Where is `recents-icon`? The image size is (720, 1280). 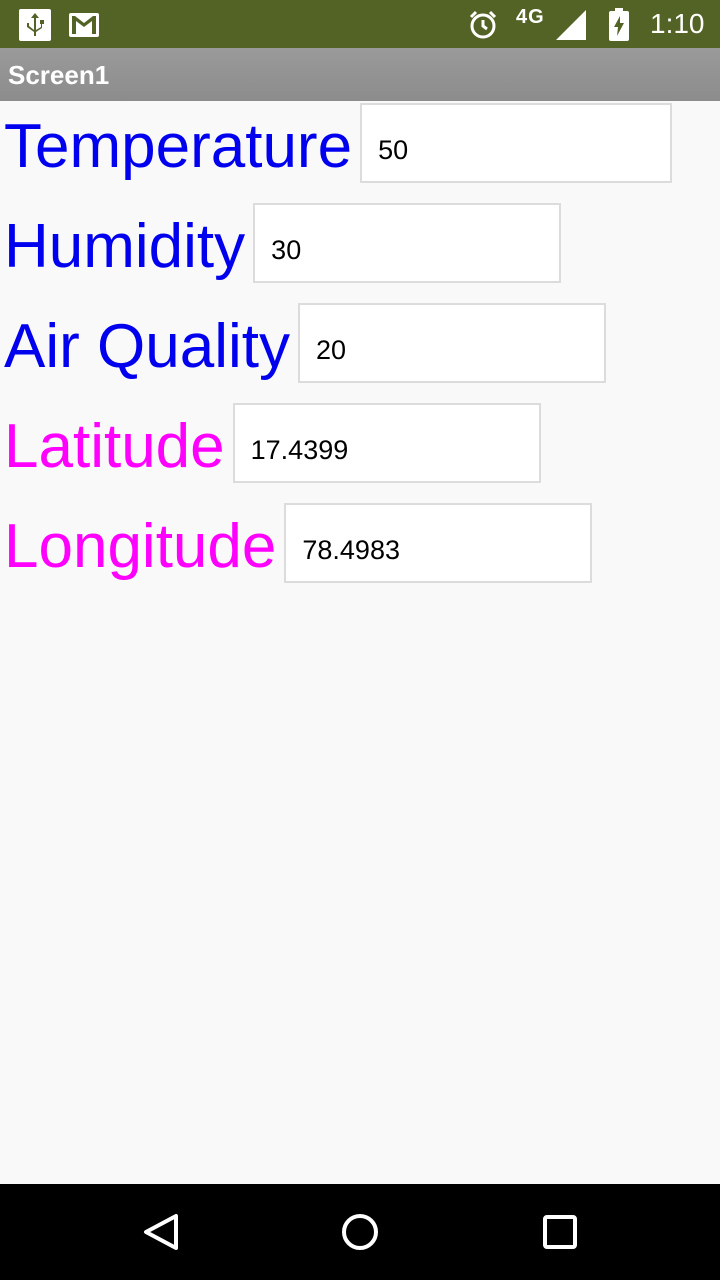
recents-icon is located at coordinates (560, 1232).